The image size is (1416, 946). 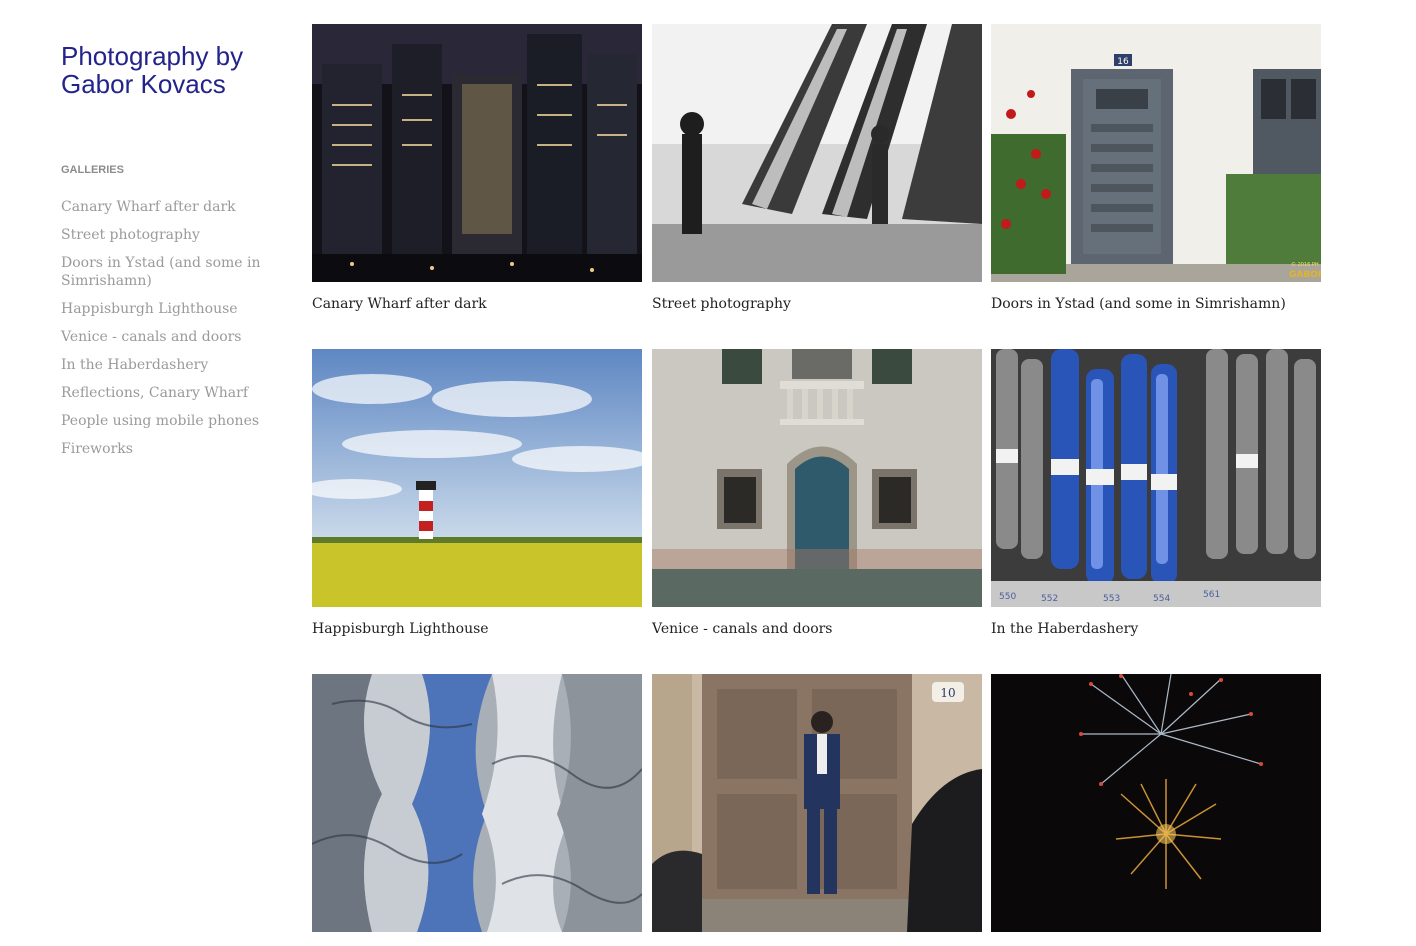 What do you see at coordinates (1111, 599) in the screenshot?
I see `thread-number-553: 553` at bounding box center [1111, 599].